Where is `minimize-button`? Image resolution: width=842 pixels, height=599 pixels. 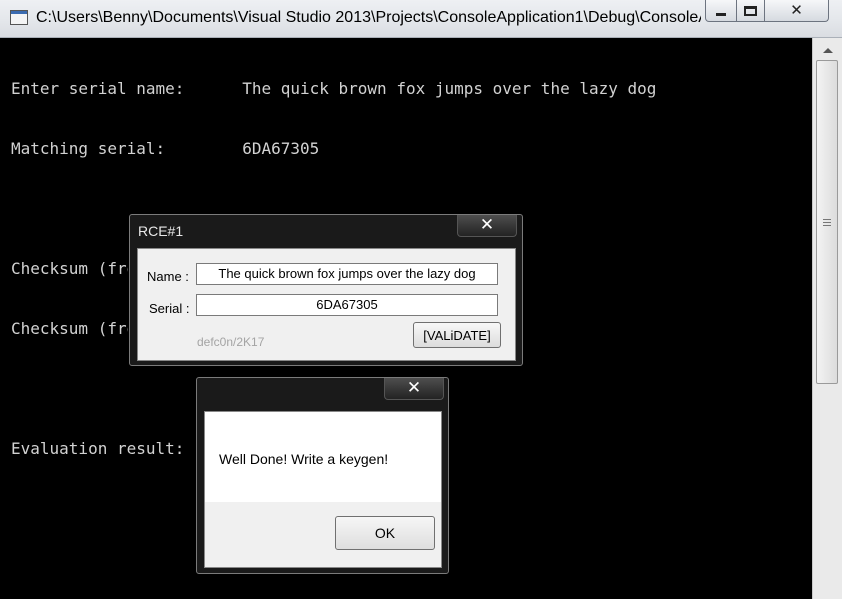
minimize-button is located at coordinates (721, 11).